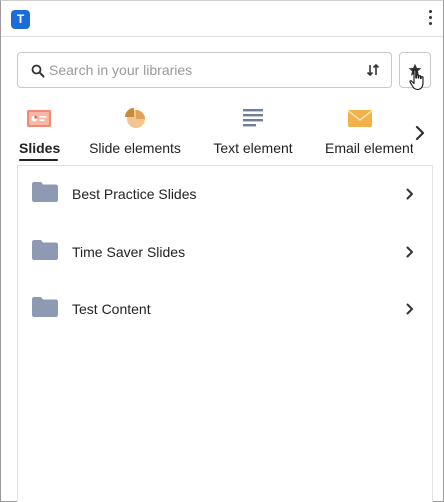 The width and height of the screenshot is (444, 502). What do you see at coordinates (225, 195) in the screenshot?
I see `folder-row: Best Practice Slides` at bounding box center [225, 195].